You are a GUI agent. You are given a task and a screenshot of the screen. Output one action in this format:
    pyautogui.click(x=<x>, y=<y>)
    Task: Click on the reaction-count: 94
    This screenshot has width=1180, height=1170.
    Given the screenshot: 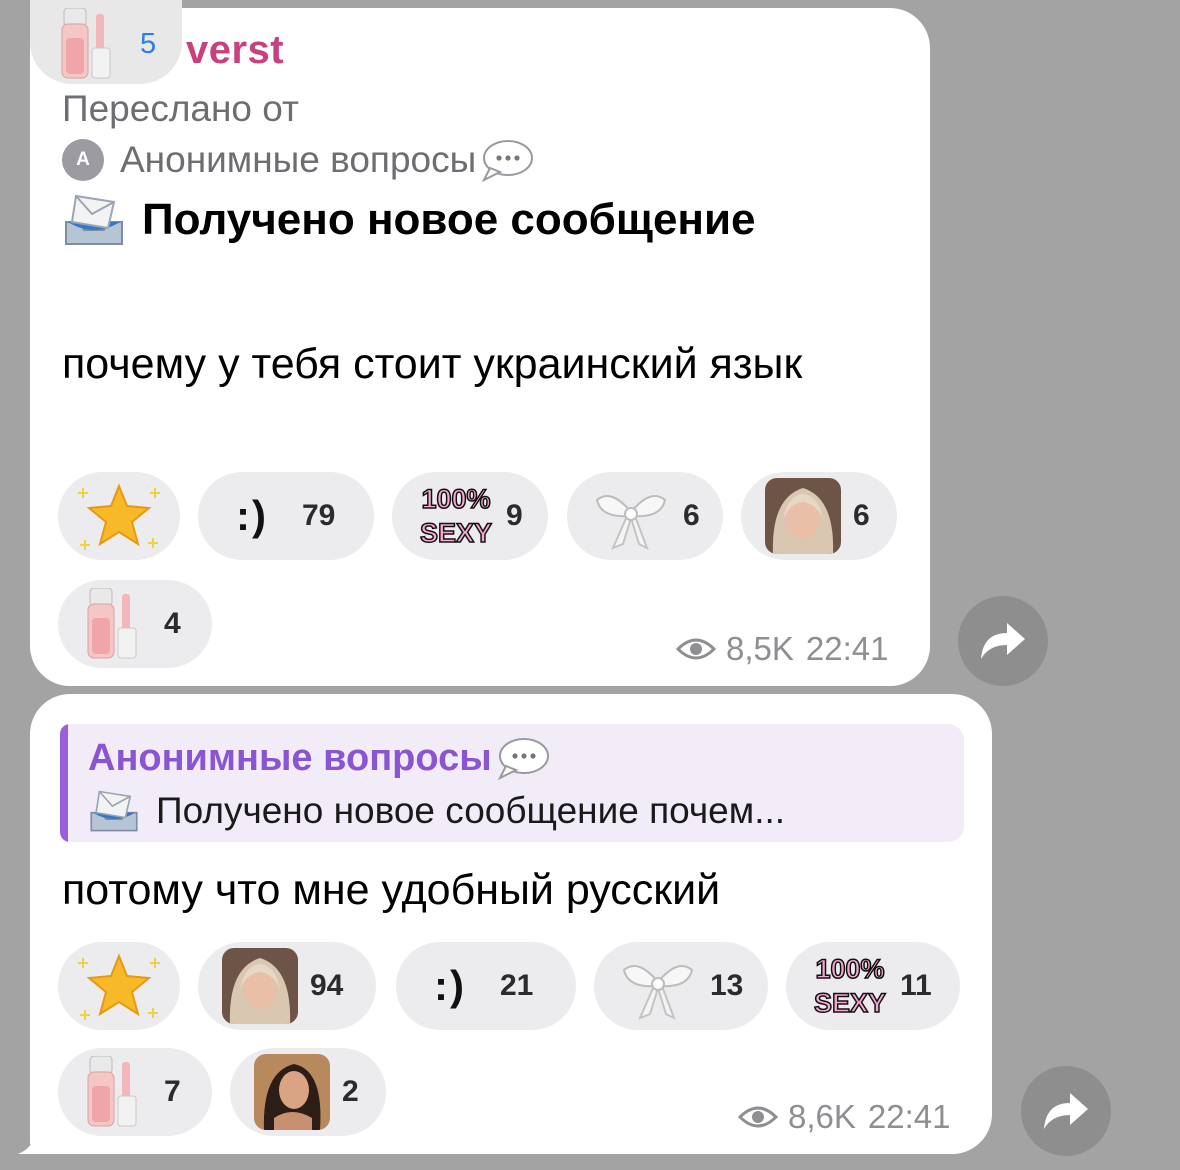 What is the action you would take?
    pyautogui.click(x=327, y=985)
    